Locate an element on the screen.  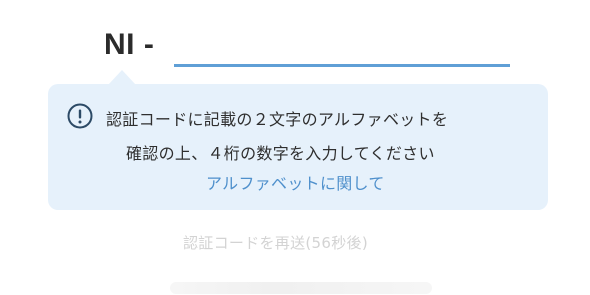
alphabet-help-link: アルファベットに関して is located at coordinates (295, 182).